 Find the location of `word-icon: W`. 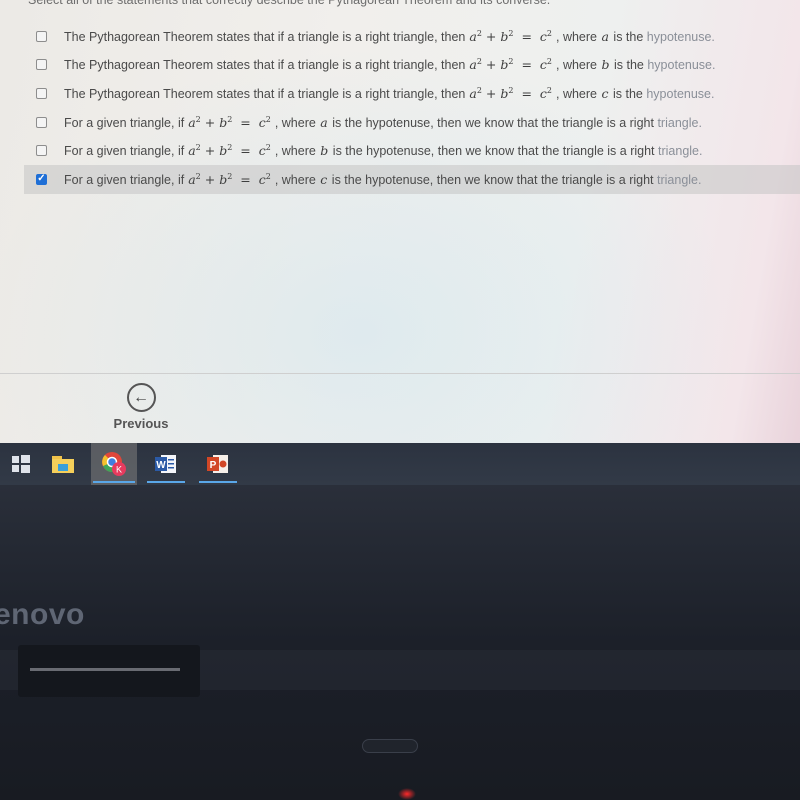

word-icon: W is located at coordinates (165, 464).